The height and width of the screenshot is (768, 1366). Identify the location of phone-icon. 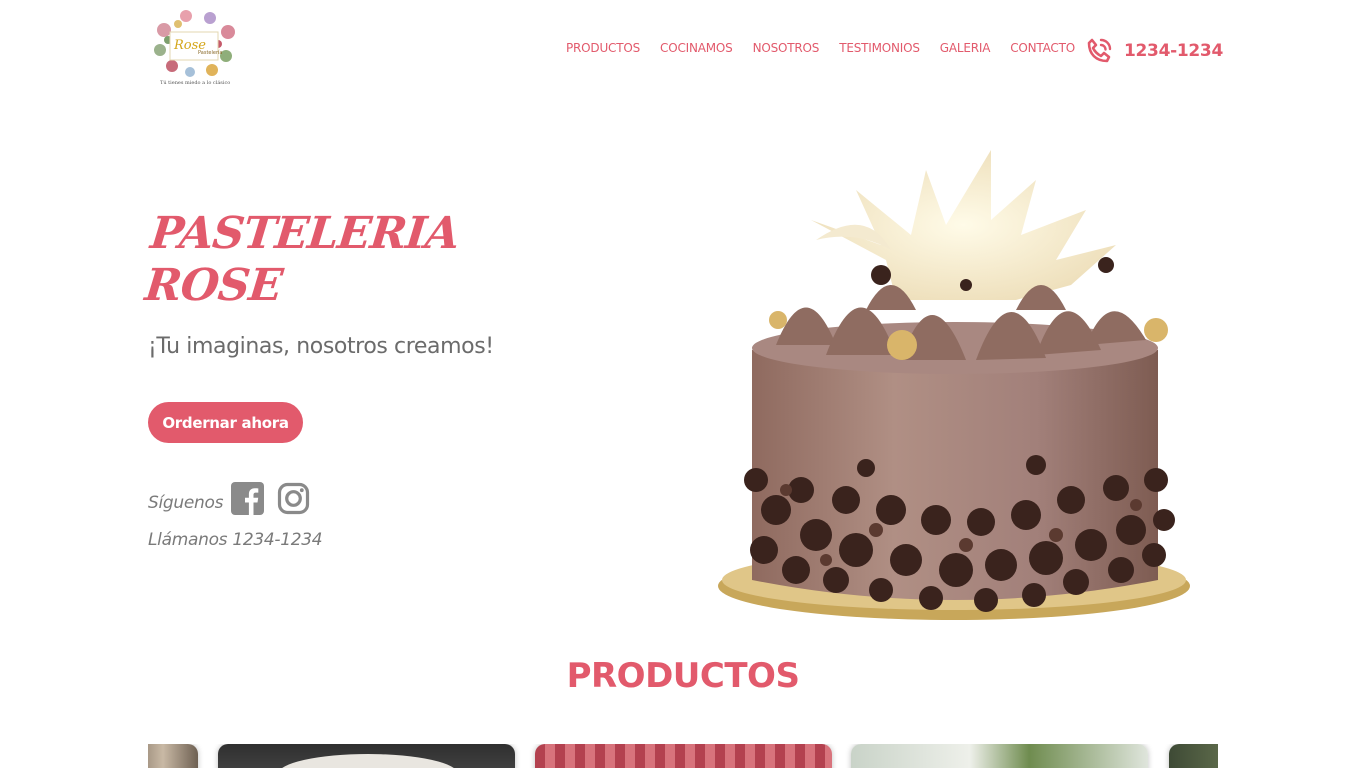
(1099, 50).